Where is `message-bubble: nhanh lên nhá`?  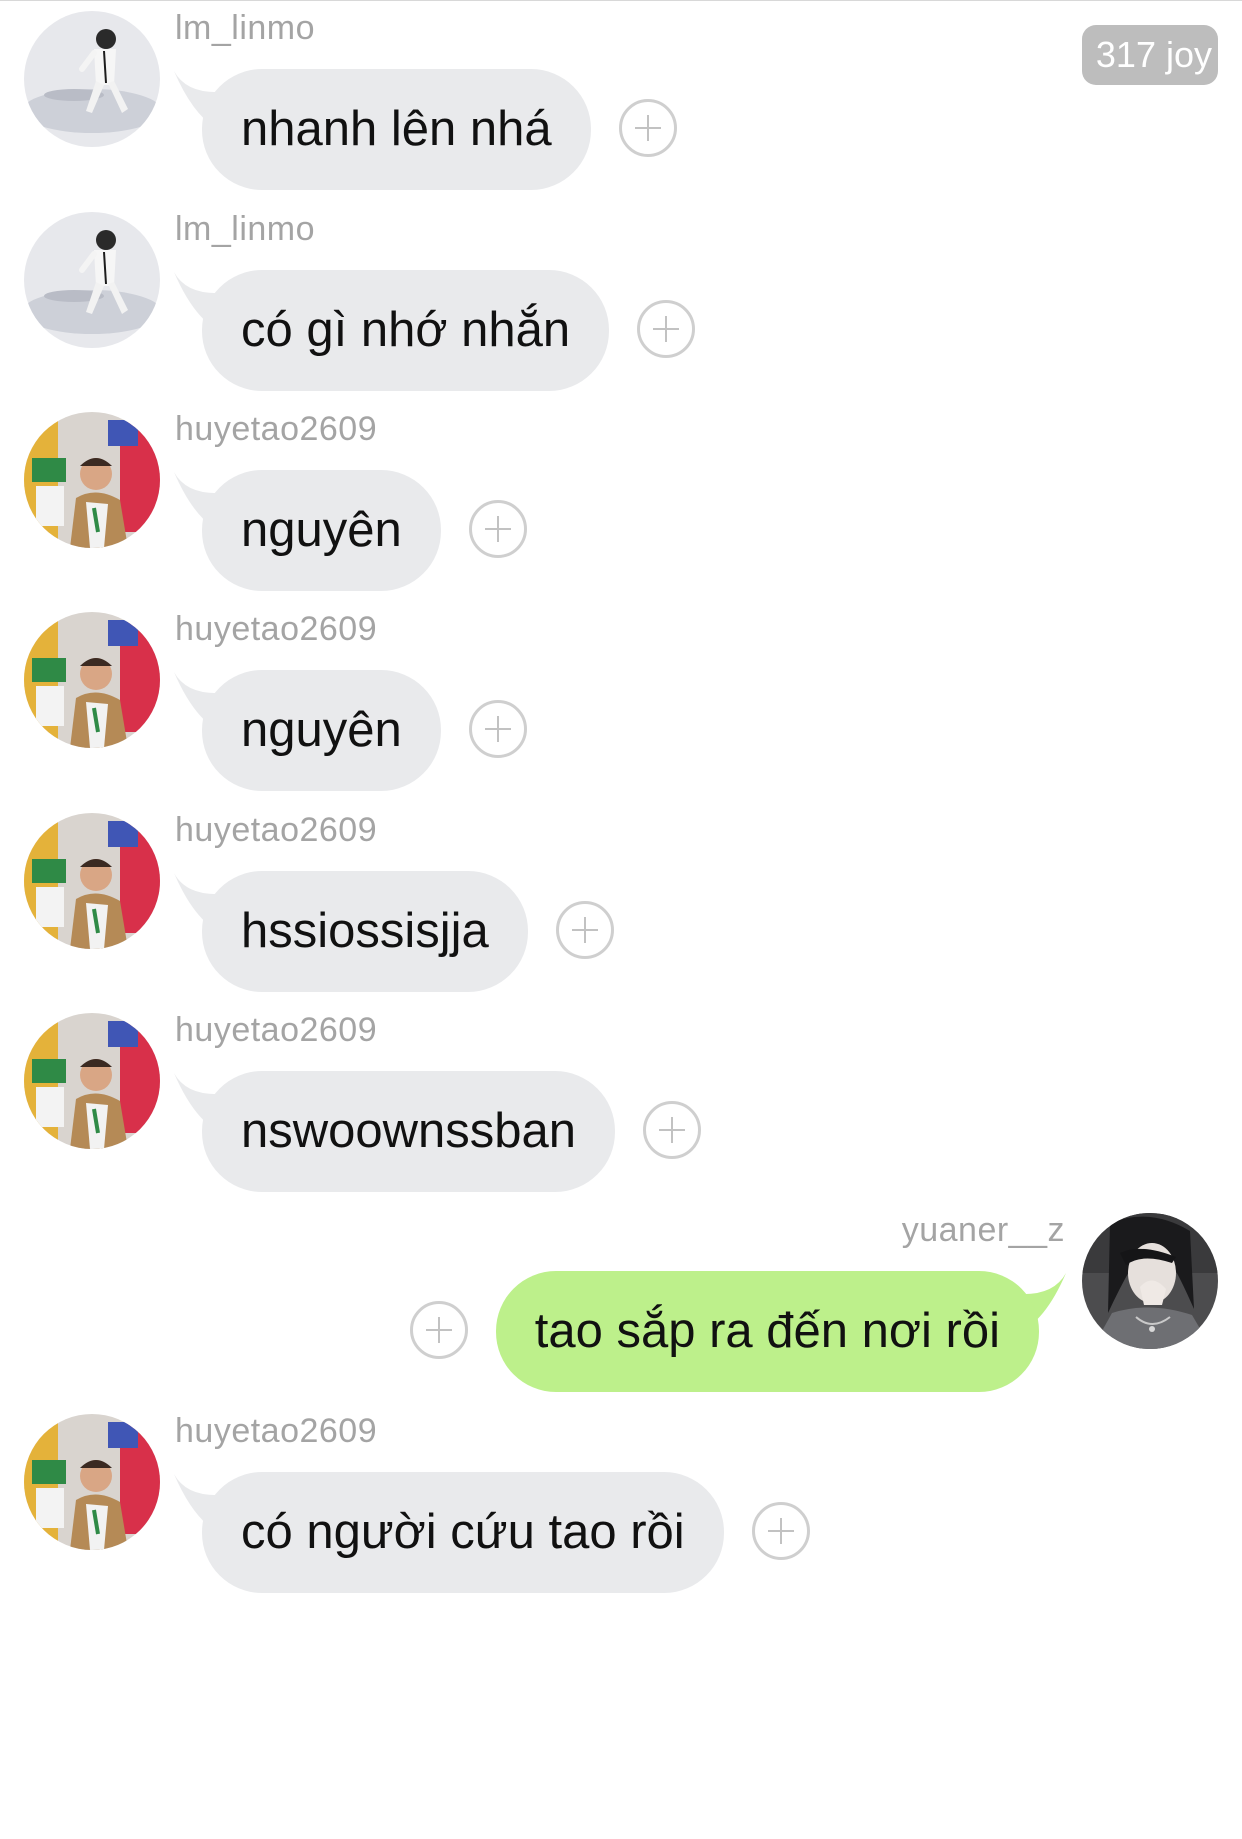 message-bubble: nhanh lên nhá is located at coordinates (396, 129).